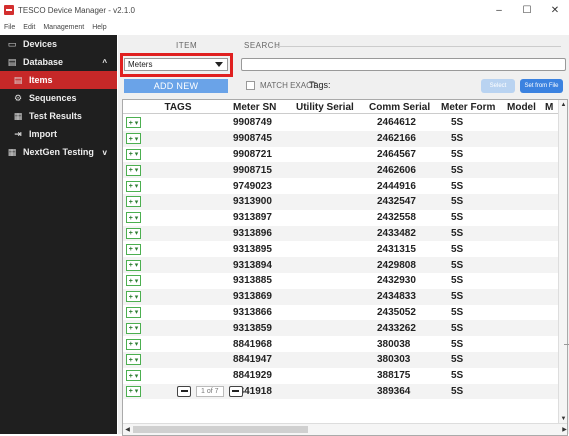 This screenshot has height=436, width=569. I want to click on table-row: + ▾ 9908749 2464612 5S, so click(345, 123).